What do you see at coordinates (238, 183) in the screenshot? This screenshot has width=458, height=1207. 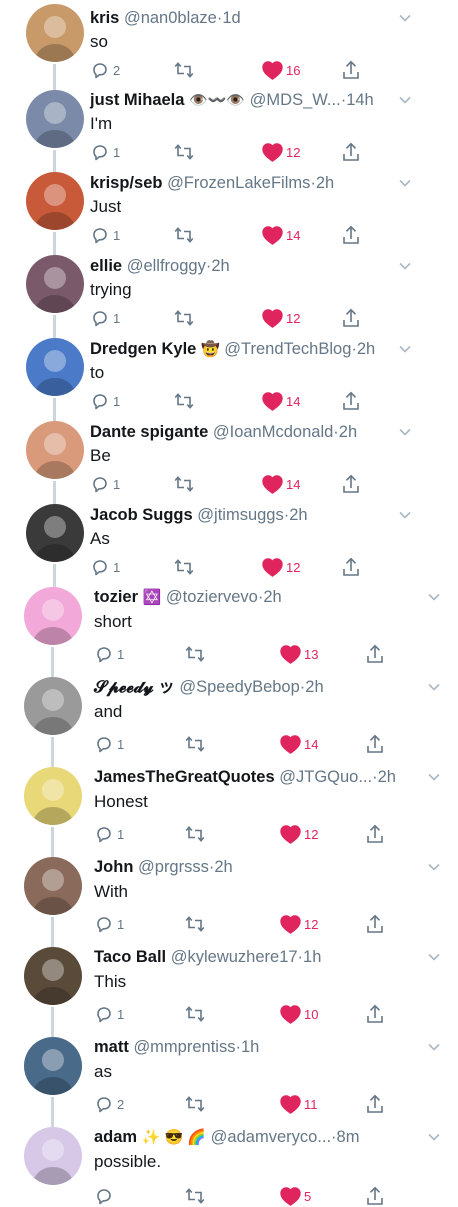 I see `user-handle: @FrozenLakeFilms` at bounding box center [238, 183].